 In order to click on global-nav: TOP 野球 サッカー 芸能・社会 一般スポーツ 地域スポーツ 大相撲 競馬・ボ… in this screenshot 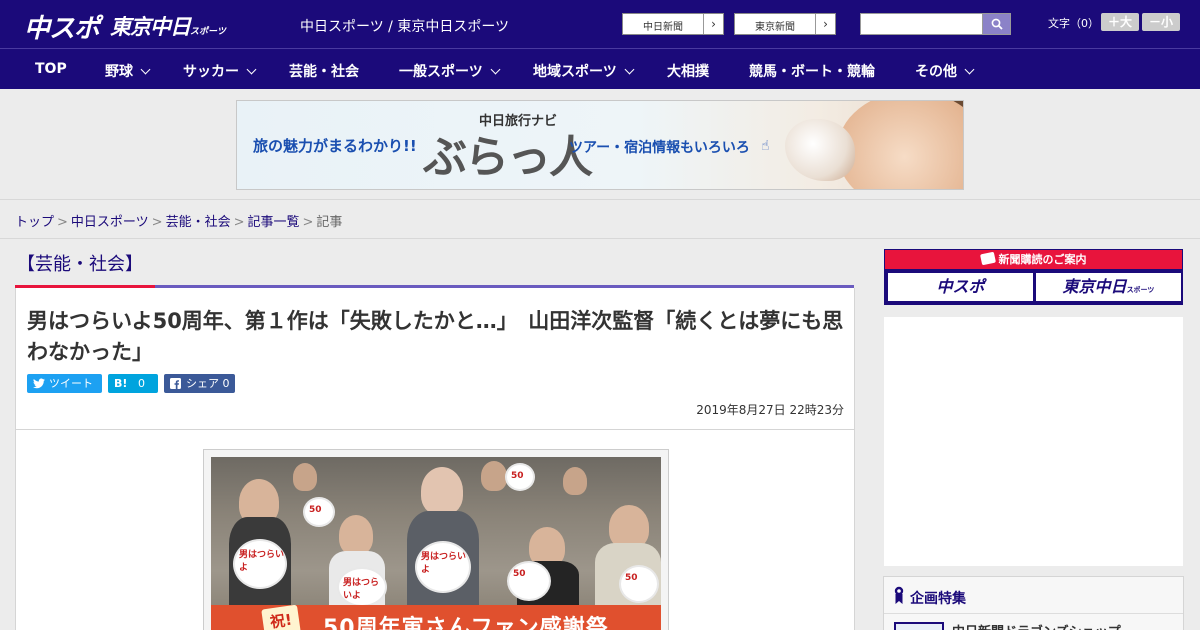, I will do `click(600, 68)`.